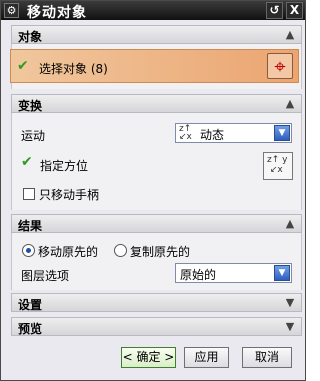  What do you see at coordinates (156, 103) in the screenshot?
I see `section-header-transform: 变换 ▲` at bounding box center [156, 103].